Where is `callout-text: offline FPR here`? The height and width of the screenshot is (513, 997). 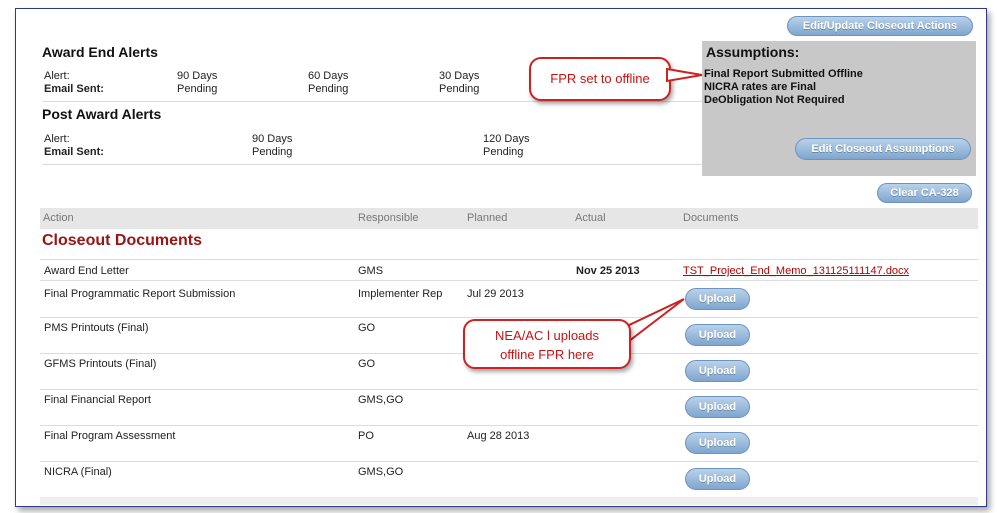 callout-text: offline FPR here is located at coordinates (547, 354).